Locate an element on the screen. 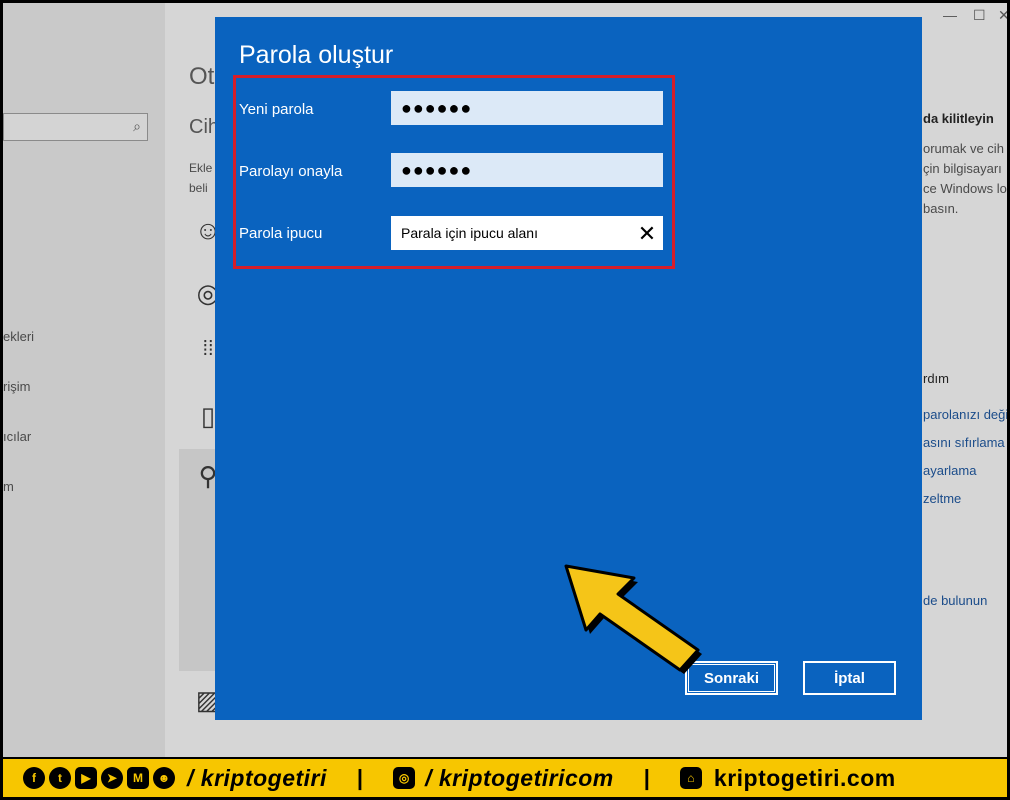  close-window-icon: ✕ is located at coordinates (1002, 15).